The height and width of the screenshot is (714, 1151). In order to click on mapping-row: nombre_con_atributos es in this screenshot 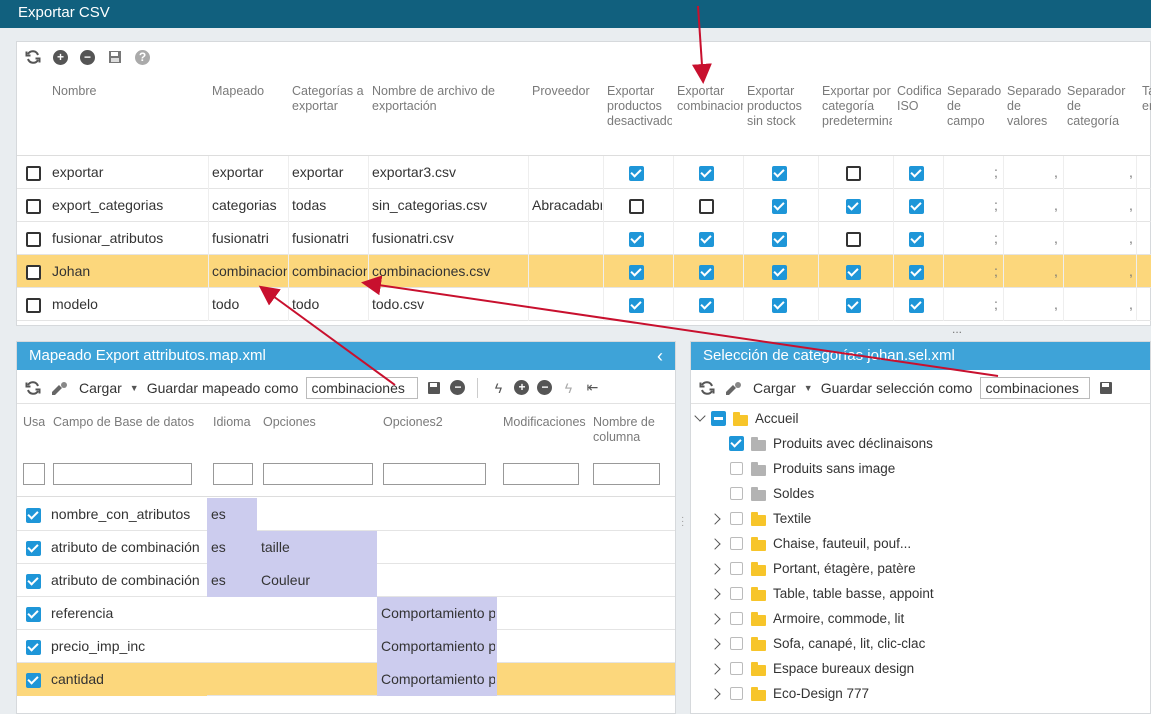, I will do `click(346, 514)`.